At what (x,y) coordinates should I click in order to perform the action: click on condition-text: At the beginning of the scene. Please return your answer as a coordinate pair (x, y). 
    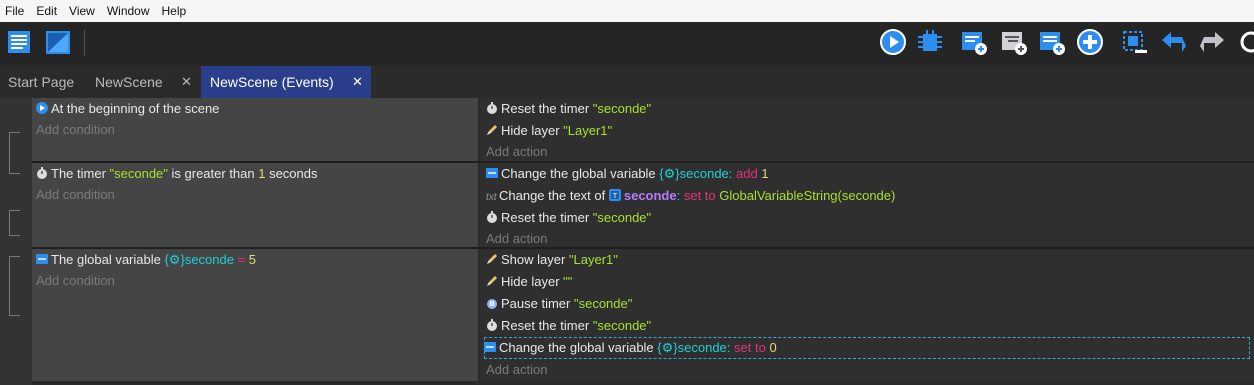
    Looking at the image, I should click on (135, 108).